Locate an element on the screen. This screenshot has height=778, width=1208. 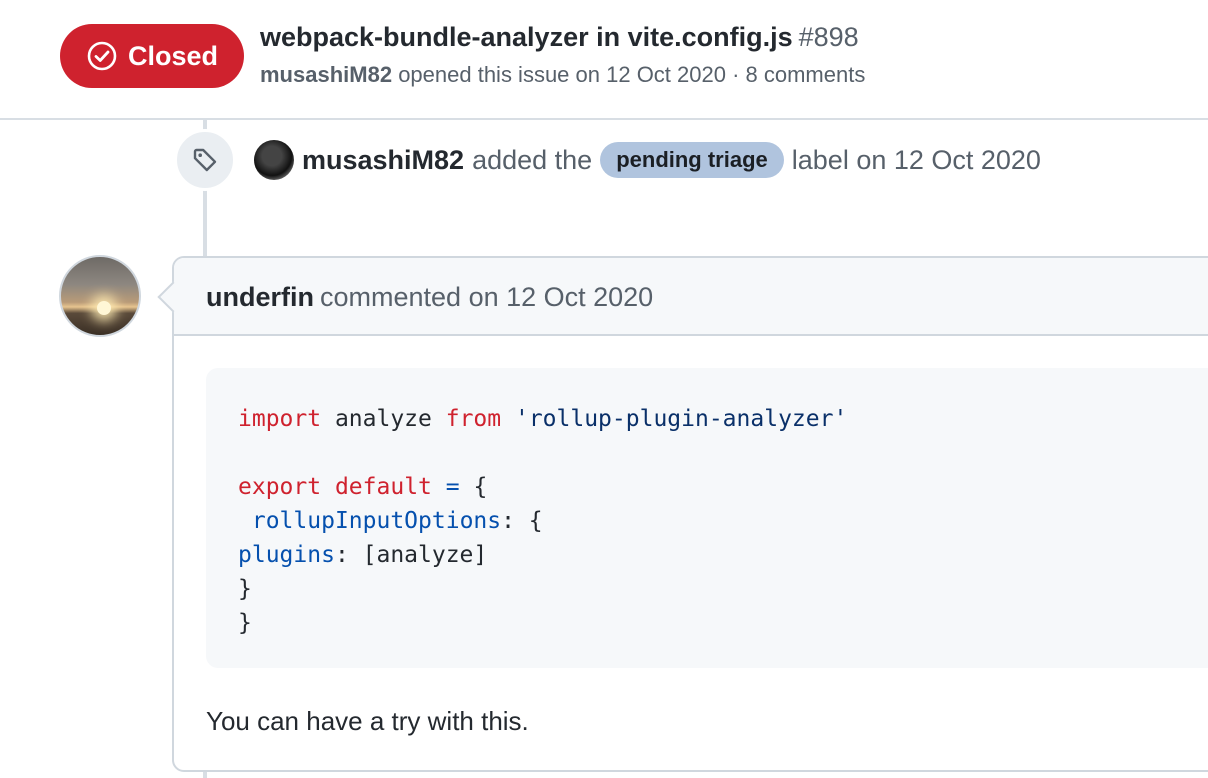
timeline-line is located at coordinates (205, 775).